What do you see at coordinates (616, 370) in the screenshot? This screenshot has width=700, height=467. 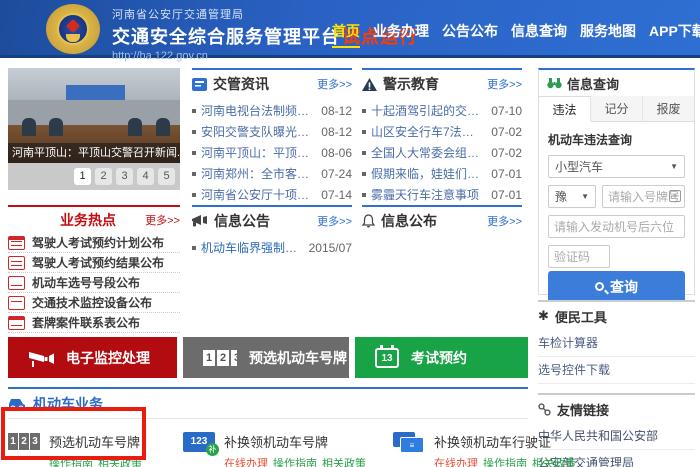 I see `tool-link: 选号控件下载` at bounding box center [616, 370].